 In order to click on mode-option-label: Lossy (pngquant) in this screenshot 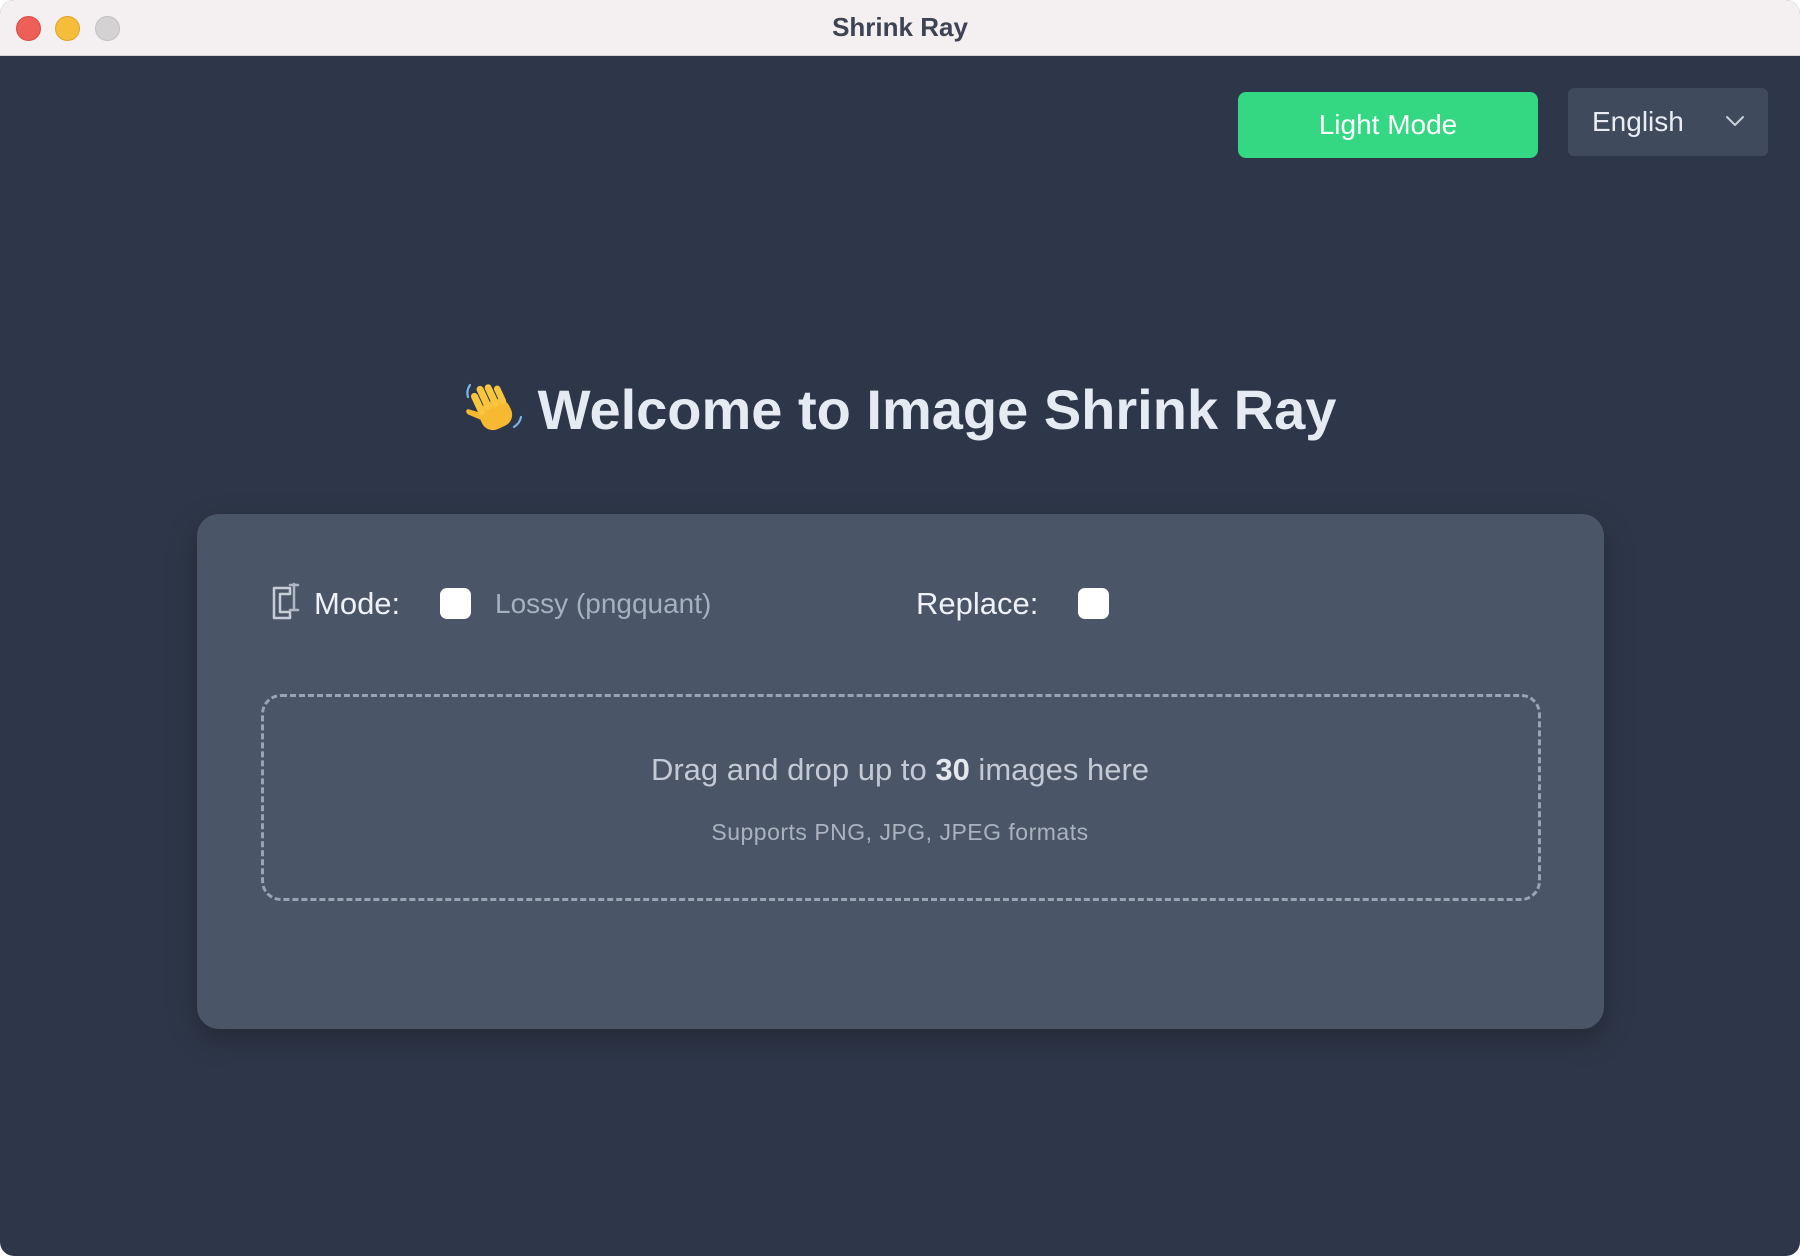, I will do `click(603, 603)`.